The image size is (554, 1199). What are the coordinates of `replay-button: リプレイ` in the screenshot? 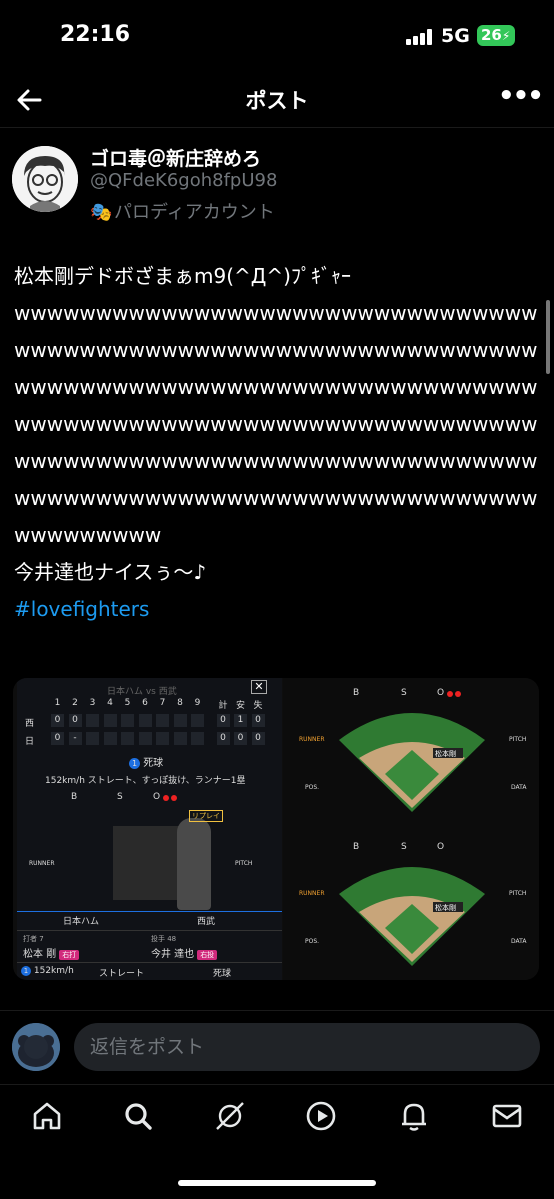 It's located at (206, 816).